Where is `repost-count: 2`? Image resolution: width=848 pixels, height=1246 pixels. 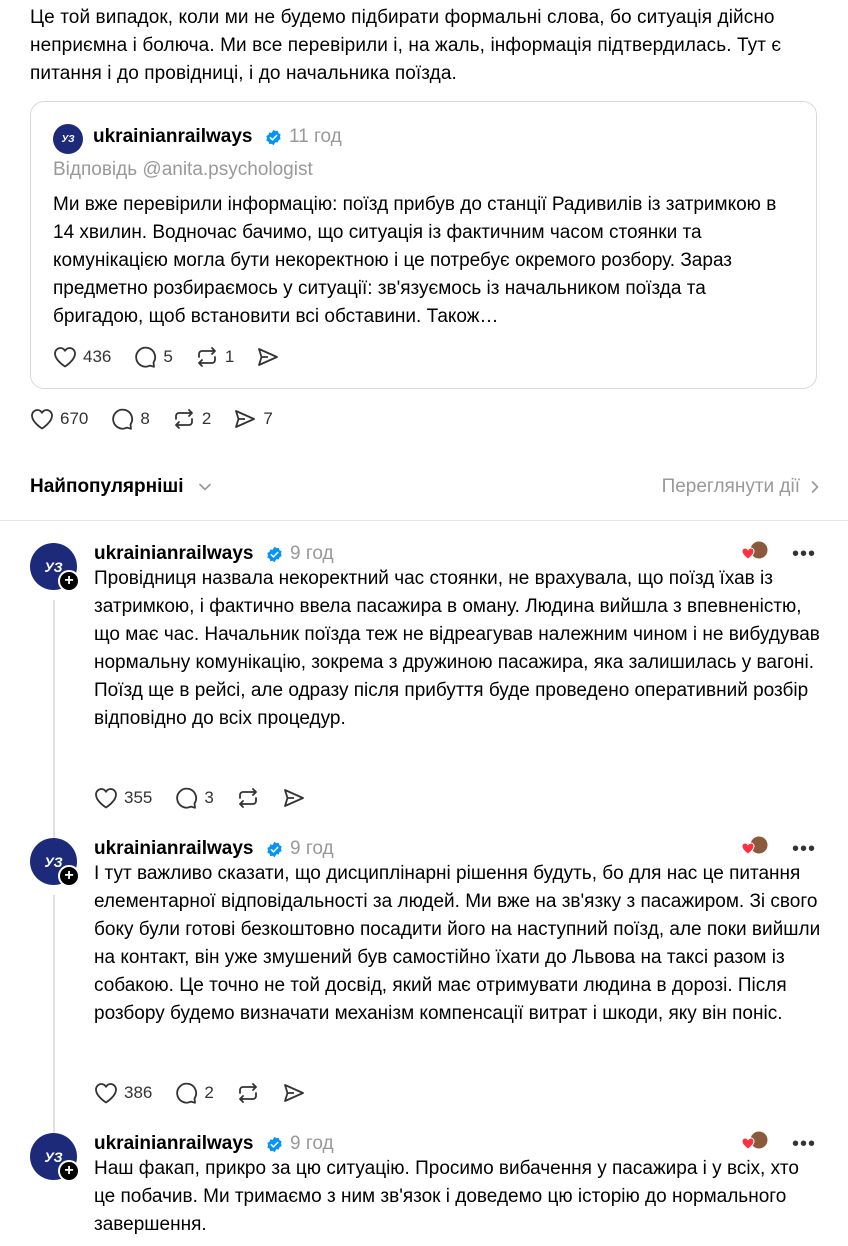
repost-count: 2 is located at coordinates (206, 418).